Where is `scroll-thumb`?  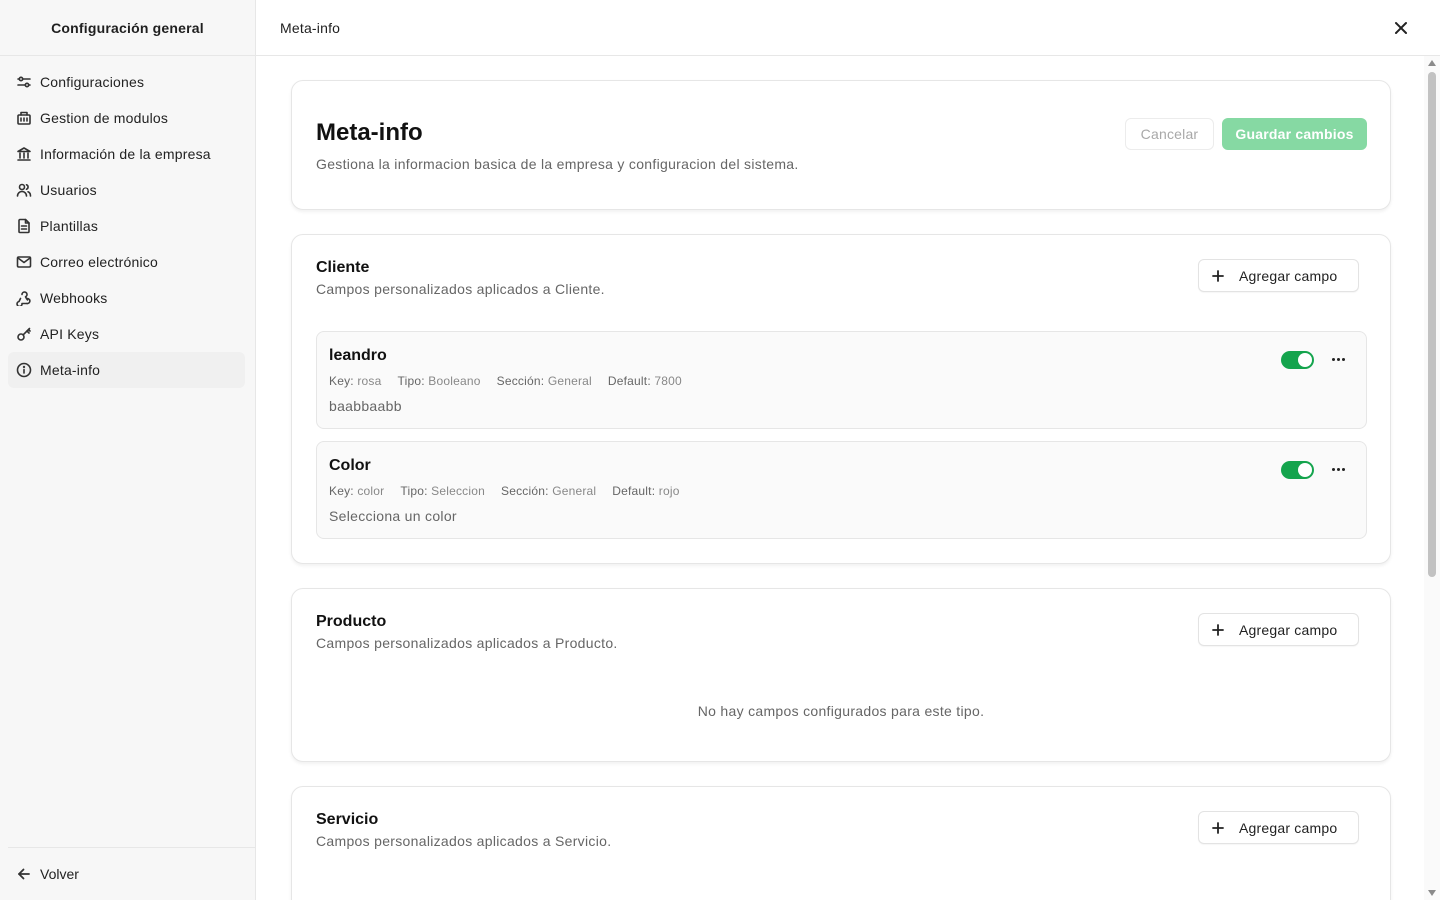
scroll-thumb is located at coordinates (1432, 324).